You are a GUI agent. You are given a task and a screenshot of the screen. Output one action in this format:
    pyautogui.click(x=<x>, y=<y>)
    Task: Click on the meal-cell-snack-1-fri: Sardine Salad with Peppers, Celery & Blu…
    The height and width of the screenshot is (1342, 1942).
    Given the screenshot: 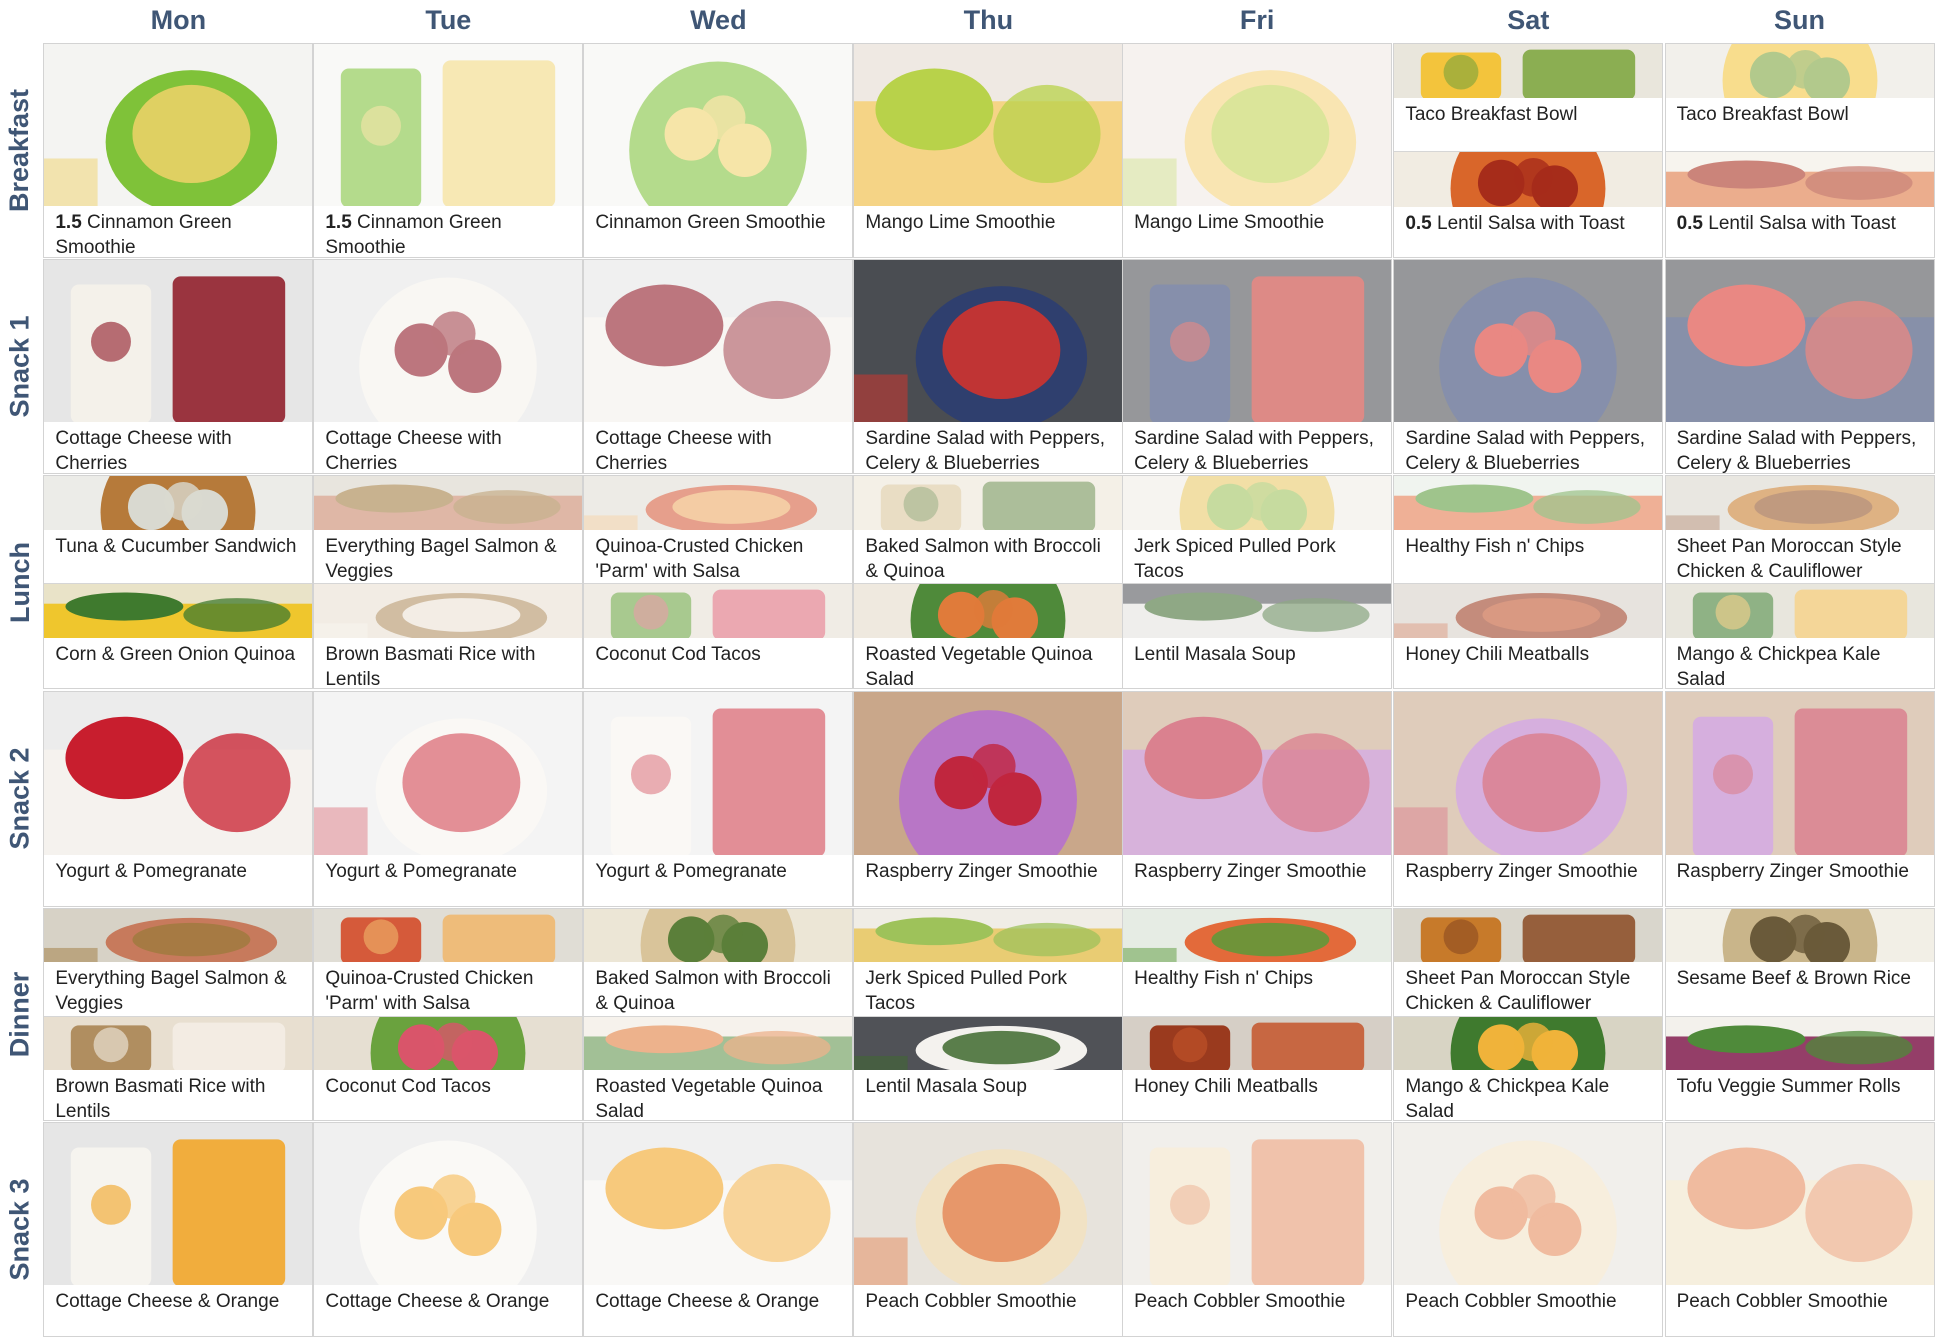 What is the action you would take?
    pyautogui.click(x=1257, y=366)
    